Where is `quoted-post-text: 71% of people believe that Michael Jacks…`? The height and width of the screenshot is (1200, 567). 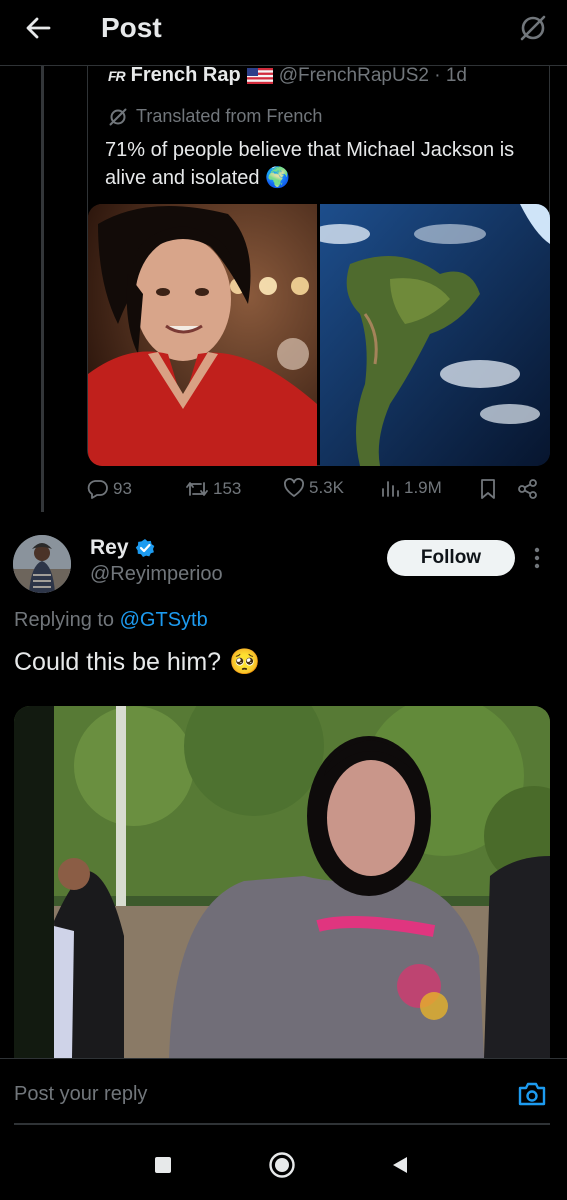
quoted-post-text: 71% of people believe that Michael Jacks… is located at coordinates (325, 164).